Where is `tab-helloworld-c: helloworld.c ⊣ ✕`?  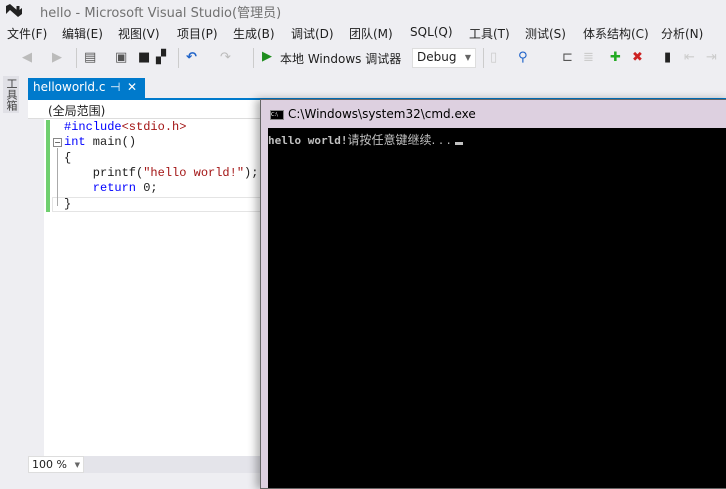 tab-helloworld-c: helloworld.c ⊣ ✕ is located at coordinates (86, 88).